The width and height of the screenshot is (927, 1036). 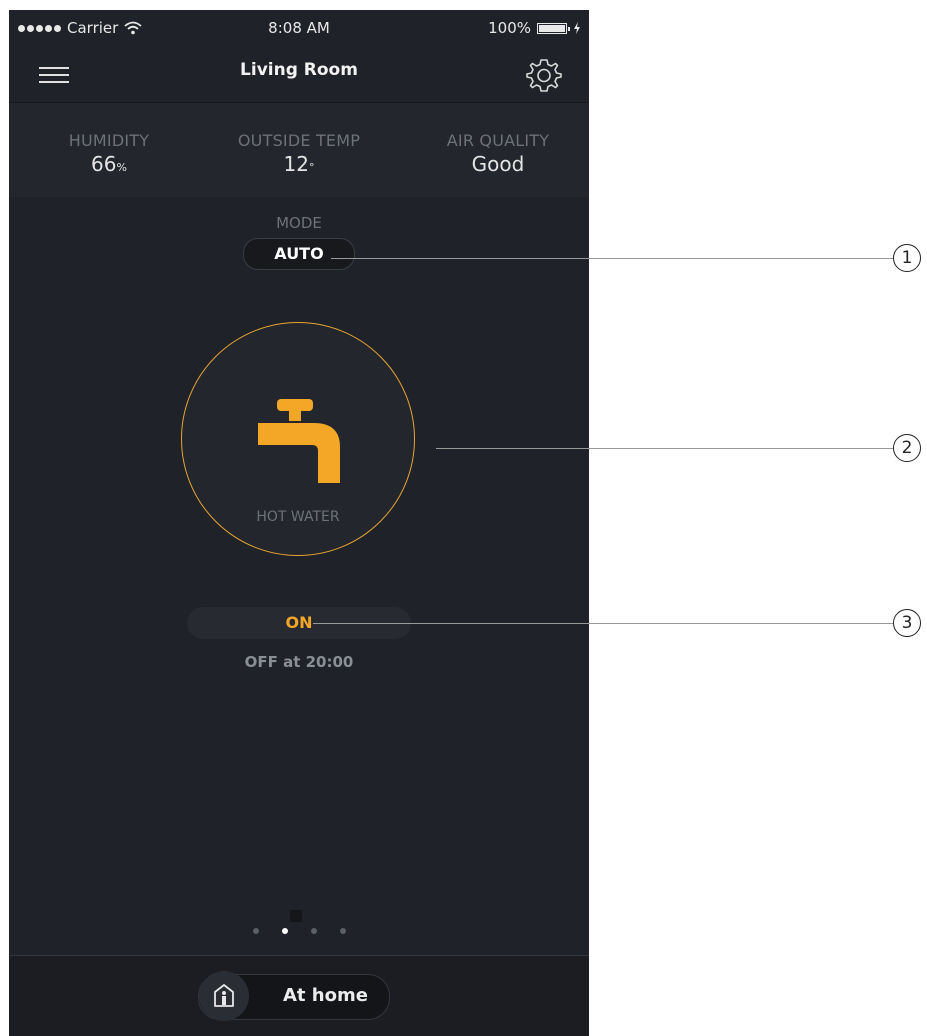 What do you see at coordinates (311, 167) in the screenshot?
I see `stat-unit: °` at bounding box center [311, 167].